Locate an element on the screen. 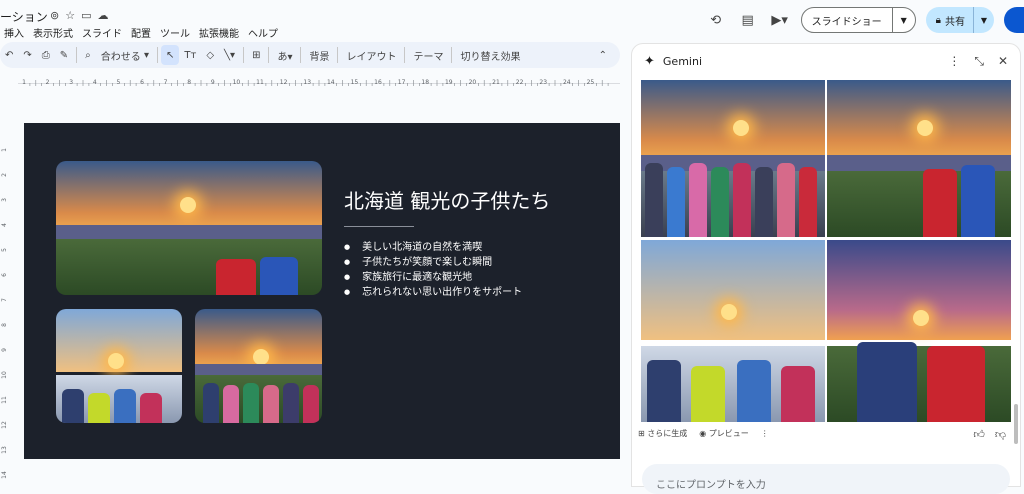 The width and height of the screenshot is (1024, 494). gemini-actions: ⊞ さらに生成 ◉ プレビュー ⋮ is located at coordinates (703, 433).